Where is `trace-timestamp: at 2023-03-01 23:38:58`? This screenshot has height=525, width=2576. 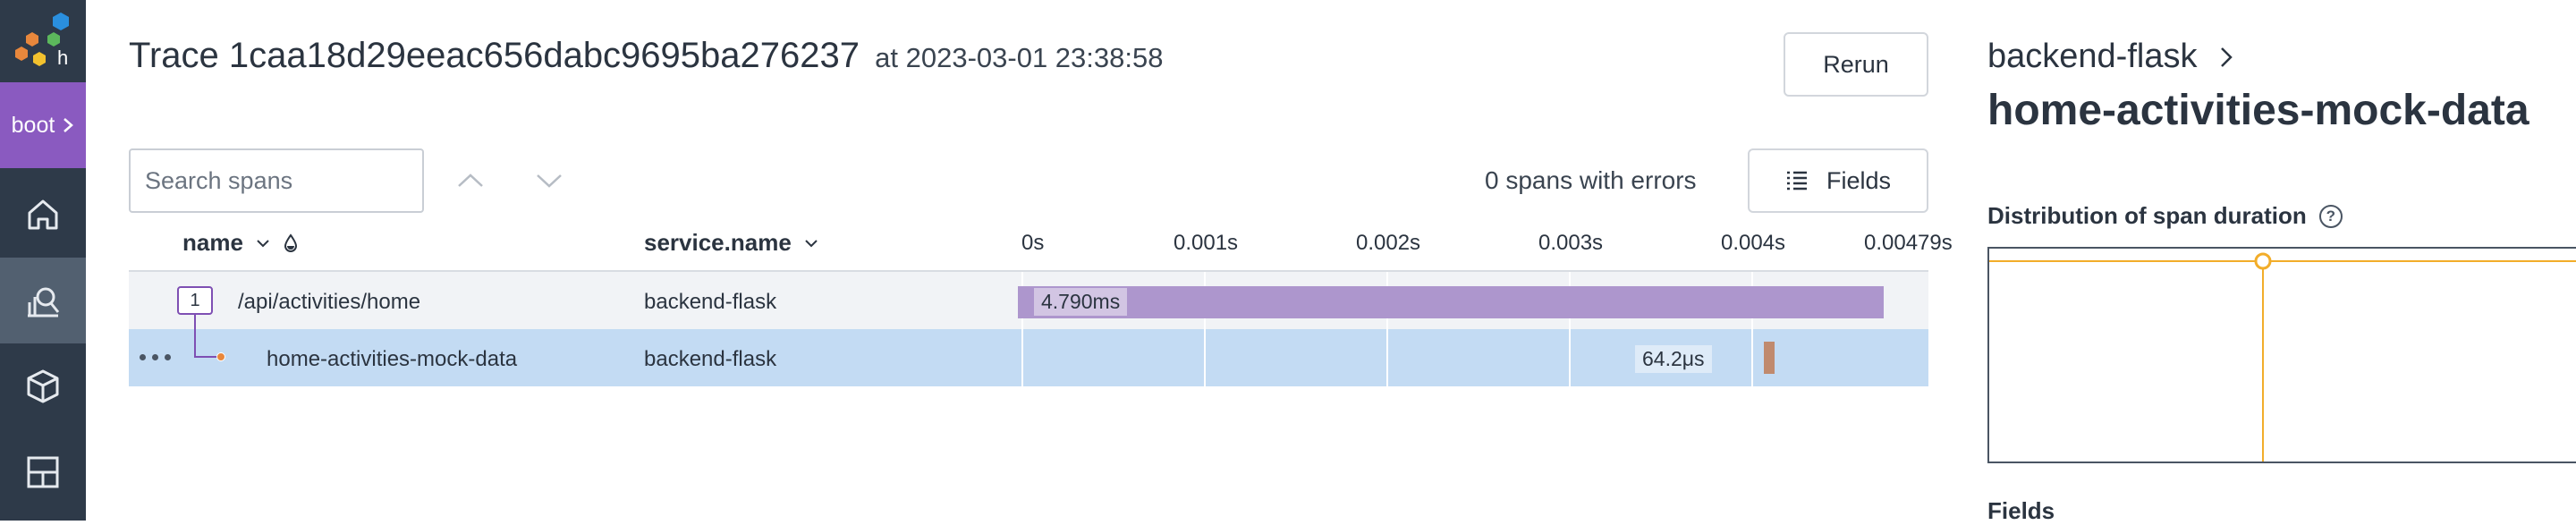 trace-timestamp: at 2023-03-01 23:38:58 is located at coordinates (1019, 57).